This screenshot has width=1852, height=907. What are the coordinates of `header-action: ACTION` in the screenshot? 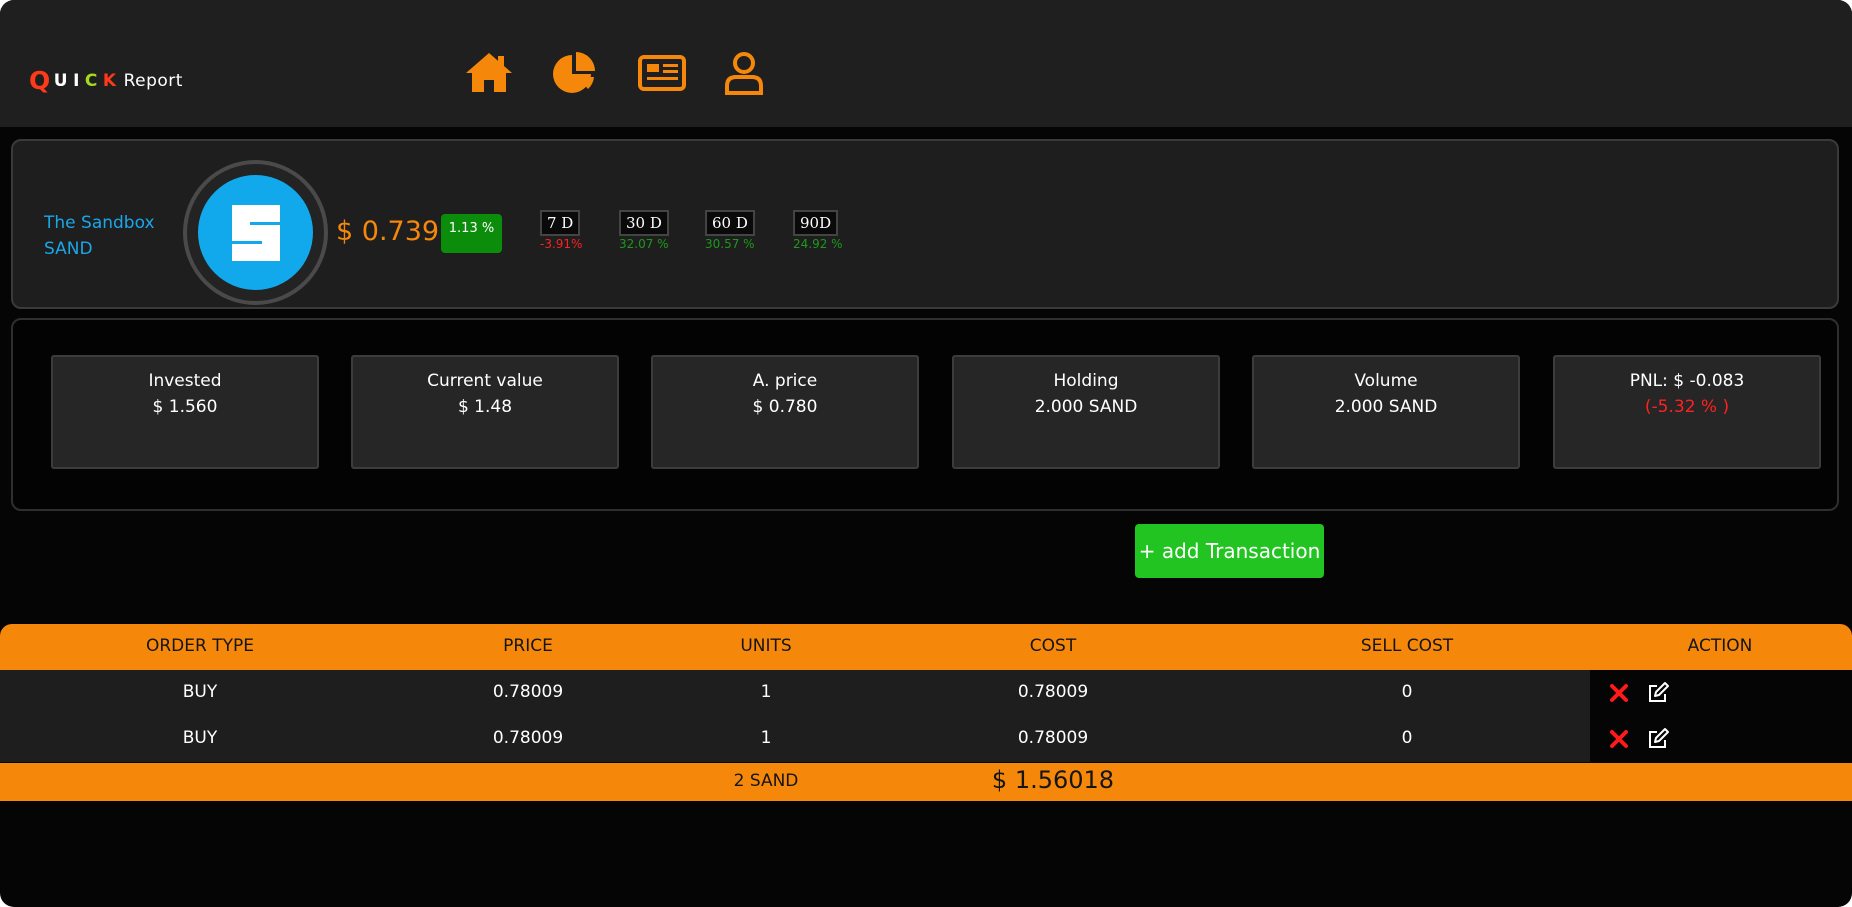 It's located at (1720, 646).